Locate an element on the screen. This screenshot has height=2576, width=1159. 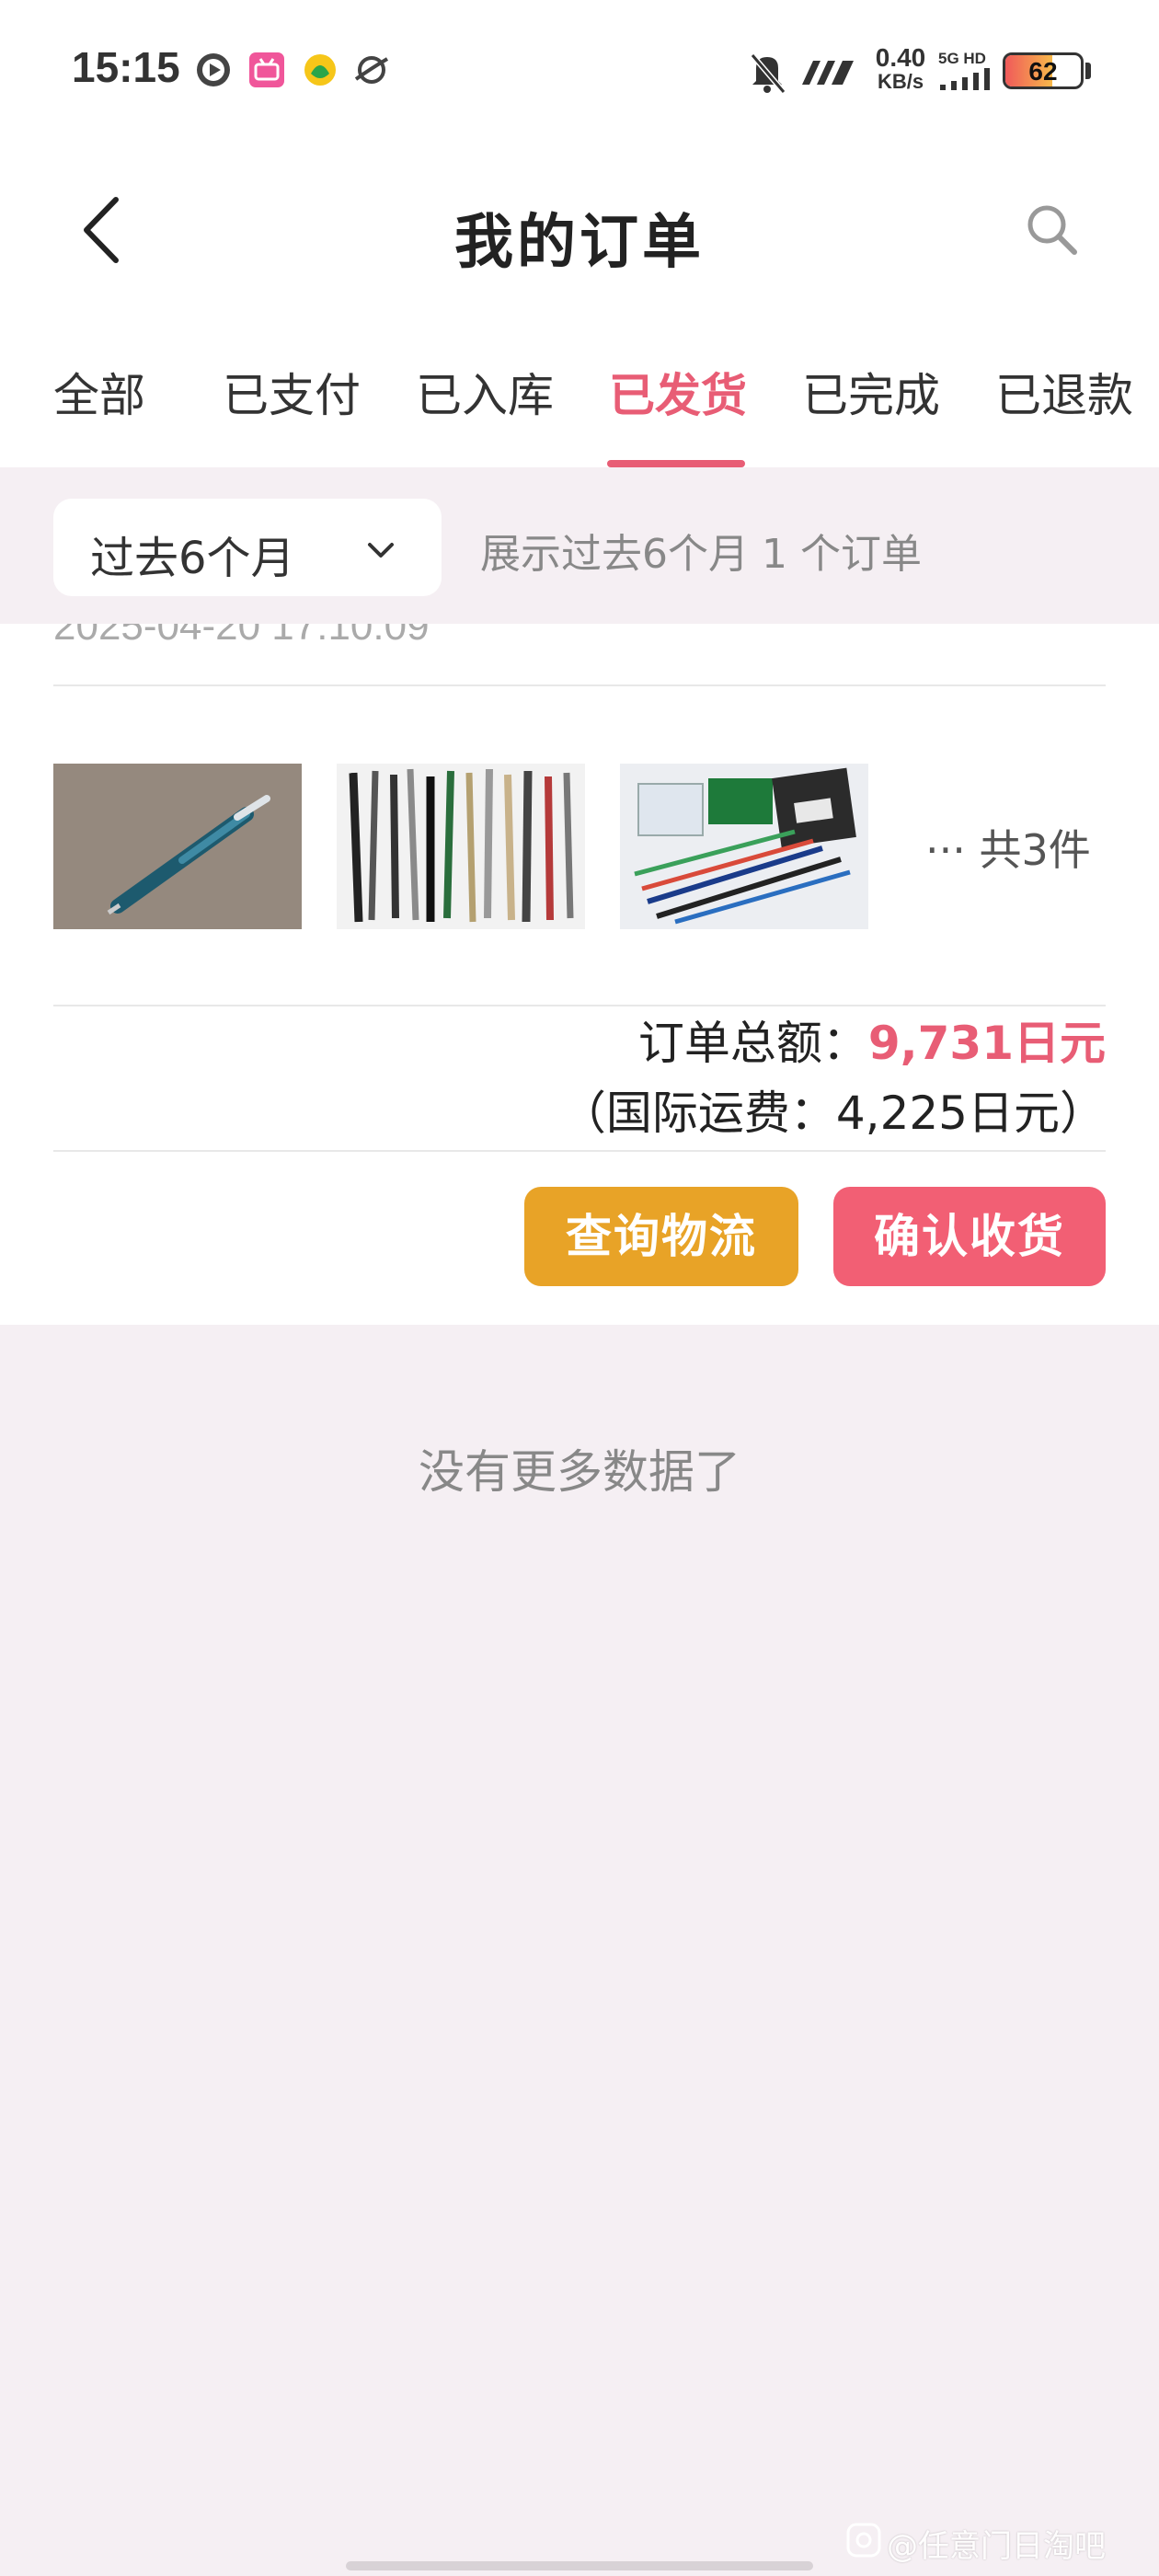
network-speed-value: 0.40 is located at coordinates (900, 57).